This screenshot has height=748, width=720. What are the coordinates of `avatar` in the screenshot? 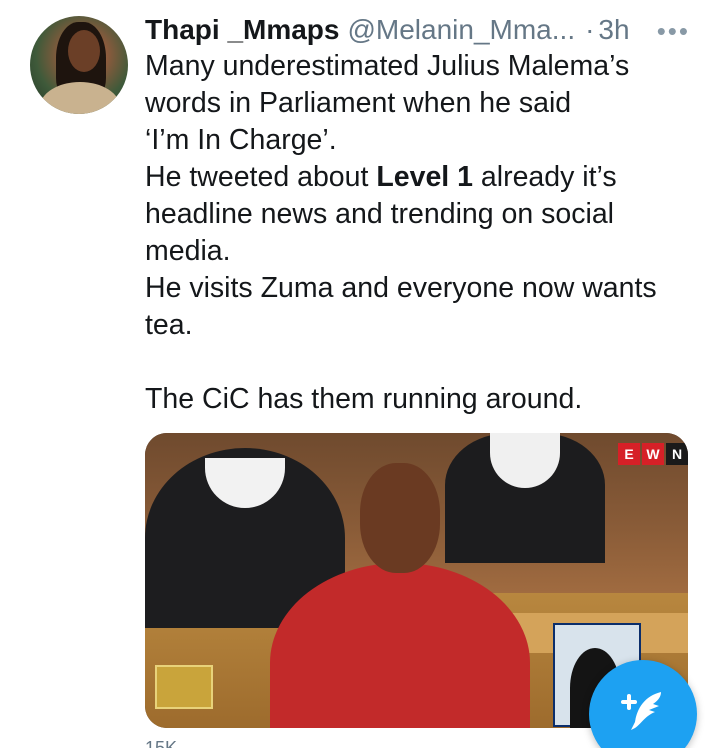 It's located at (79, 65).